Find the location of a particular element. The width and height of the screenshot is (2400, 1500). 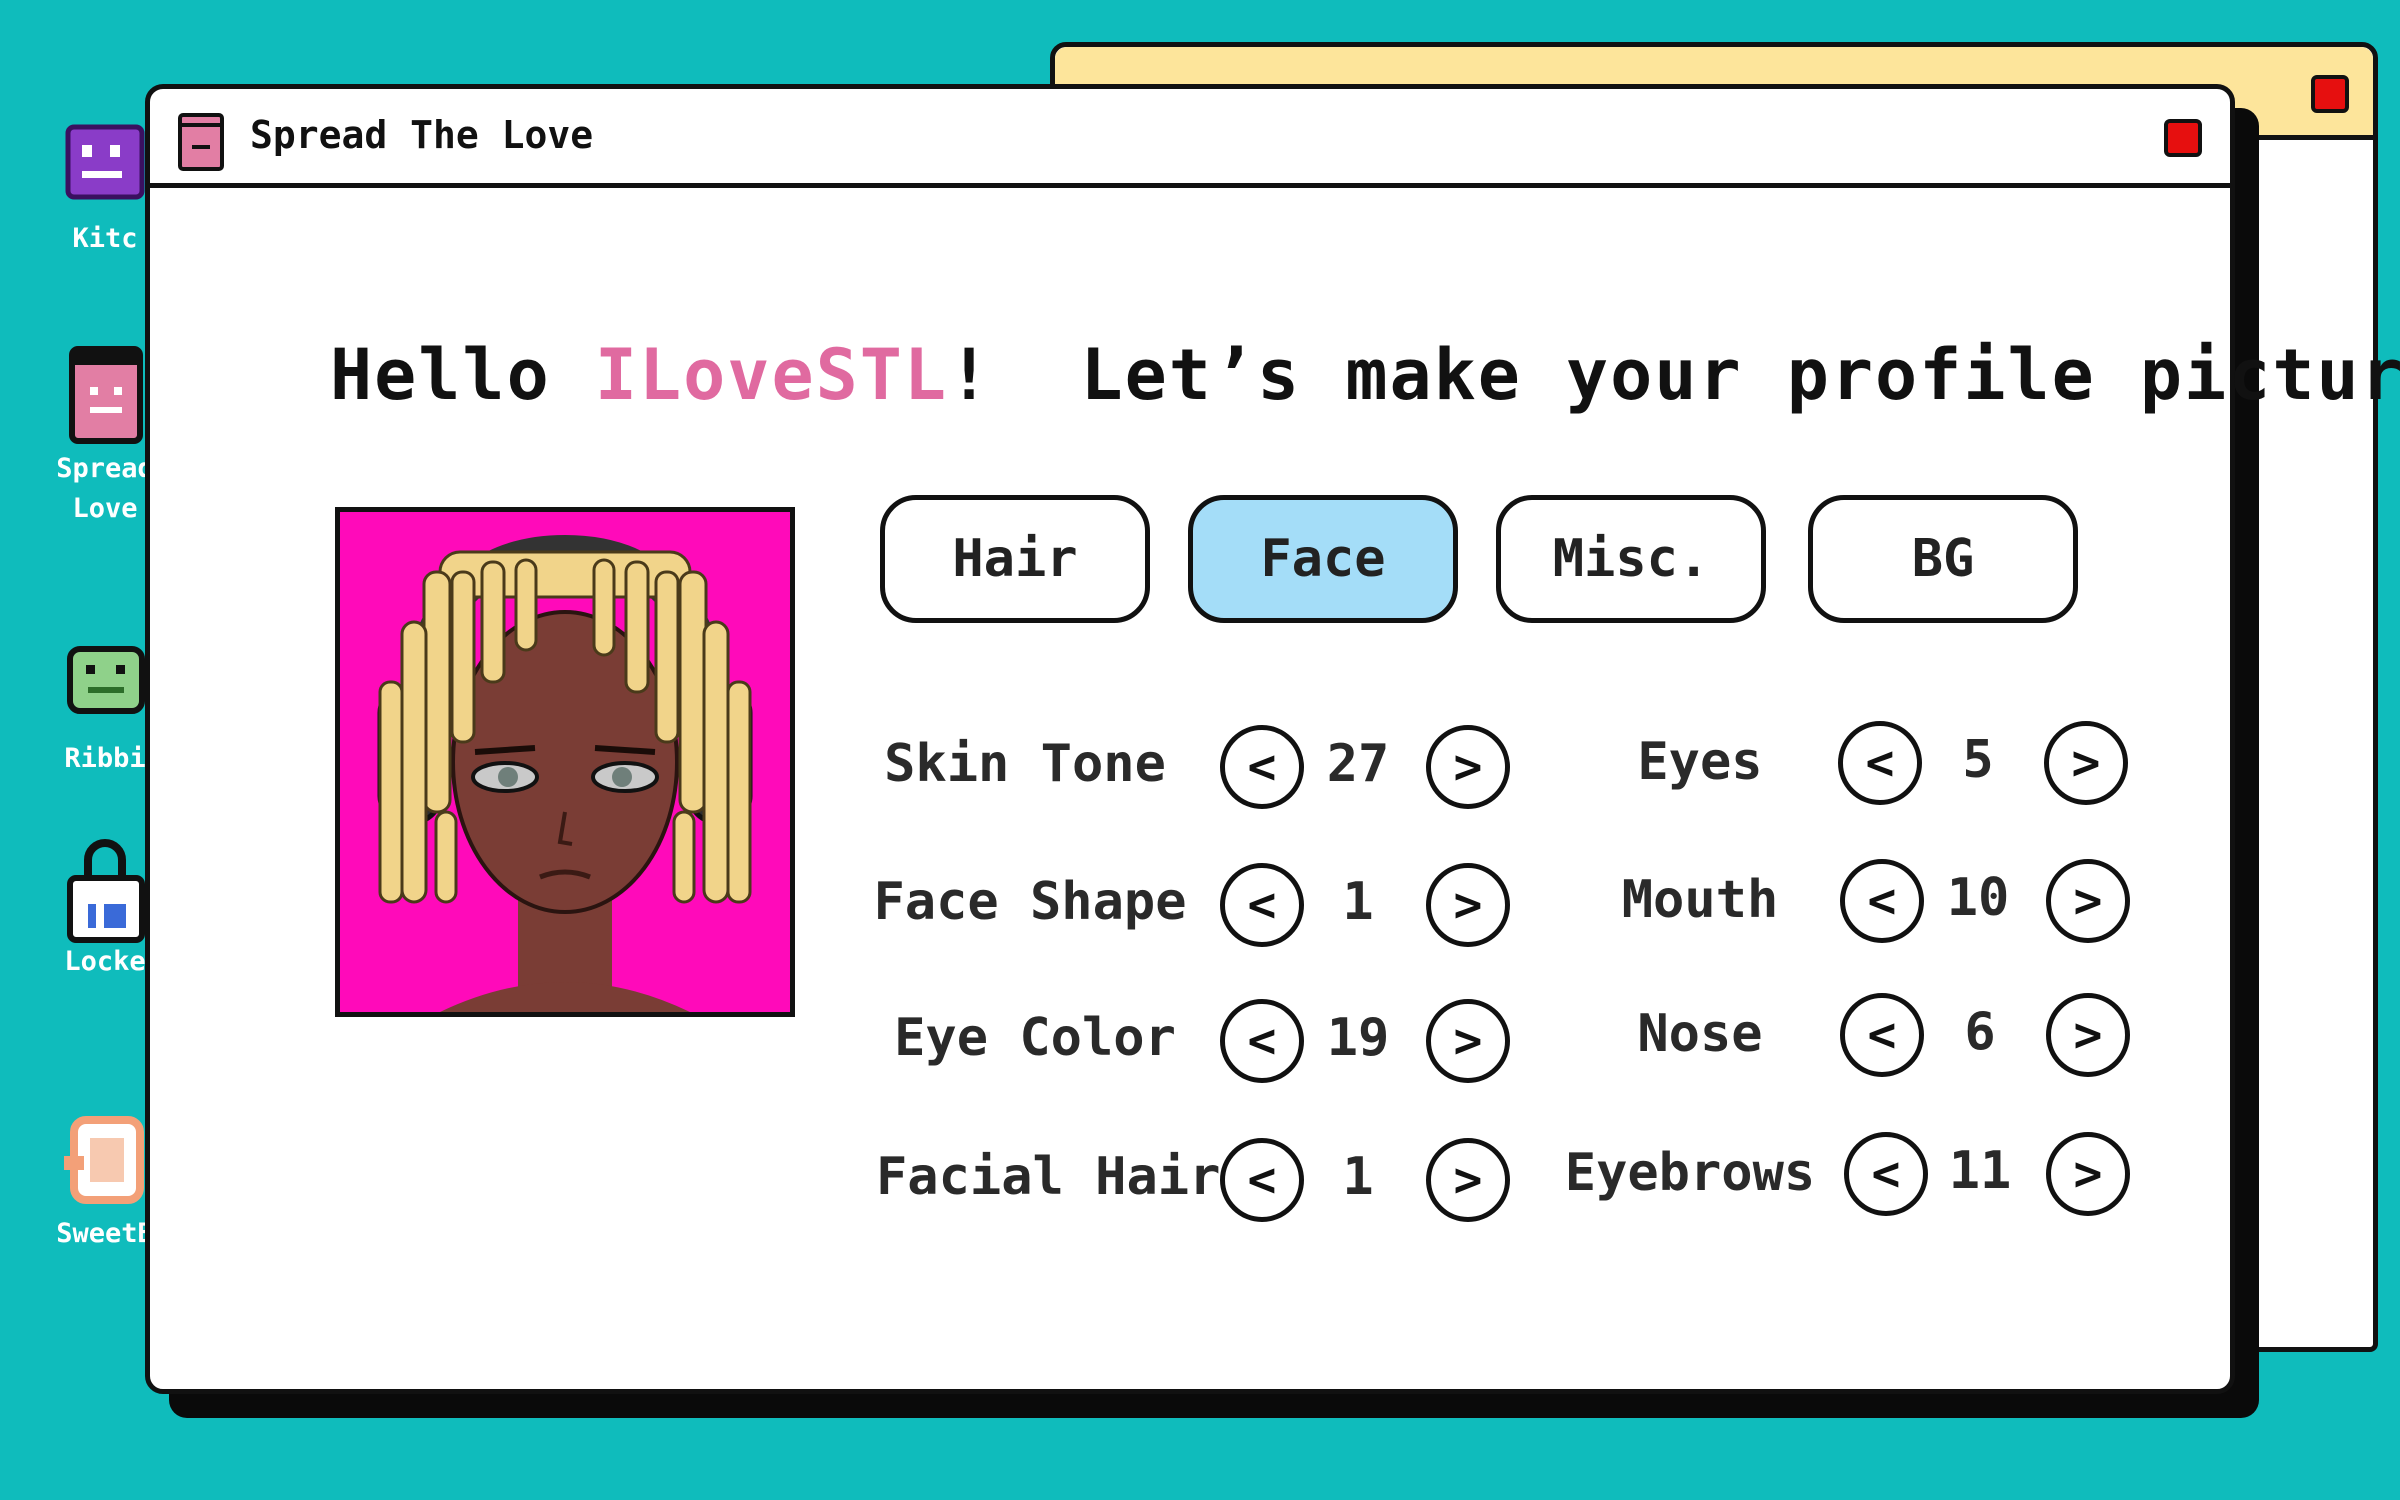

eyes-value: 5 is located at coordinates (1978, 760).